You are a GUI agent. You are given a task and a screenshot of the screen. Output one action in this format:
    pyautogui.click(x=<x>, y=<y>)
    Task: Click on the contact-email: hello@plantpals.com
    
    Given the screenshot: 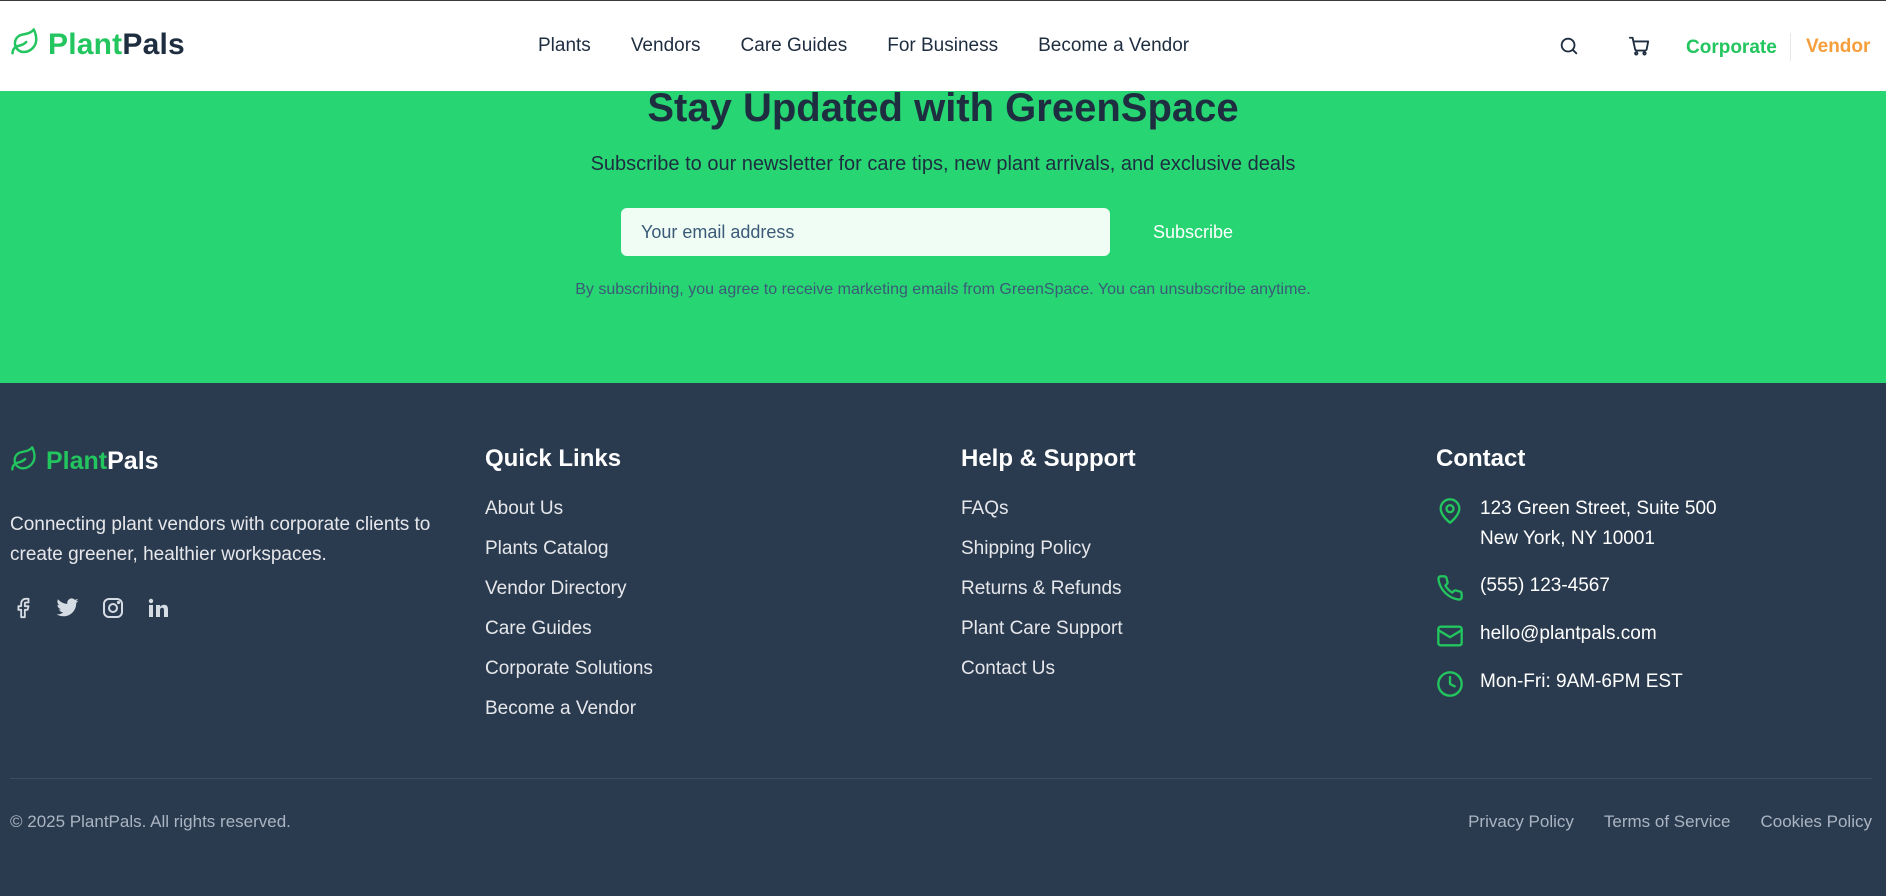 What is the action you would take?
    pyautogui.click(x=1576, y=636)
    